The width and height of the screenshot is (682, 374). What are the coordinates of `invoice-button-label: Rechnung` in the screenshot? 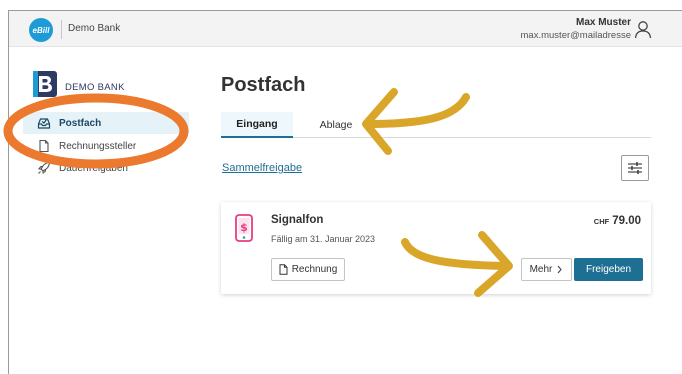 It's located at (314, 269).